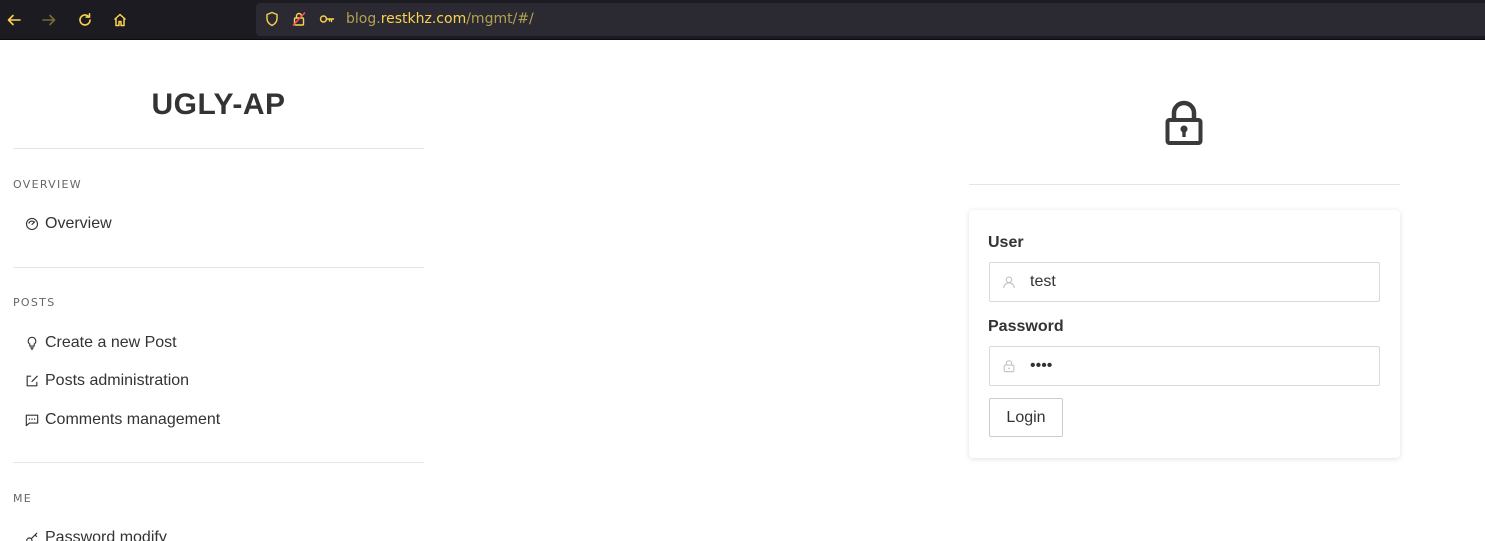 This screenshot has height=541, width=1485. Describe the element at coordinates (870, 19) in the screenshot. I see `url-bar: blog.restkhz.com/mgmt/#/` at that location.